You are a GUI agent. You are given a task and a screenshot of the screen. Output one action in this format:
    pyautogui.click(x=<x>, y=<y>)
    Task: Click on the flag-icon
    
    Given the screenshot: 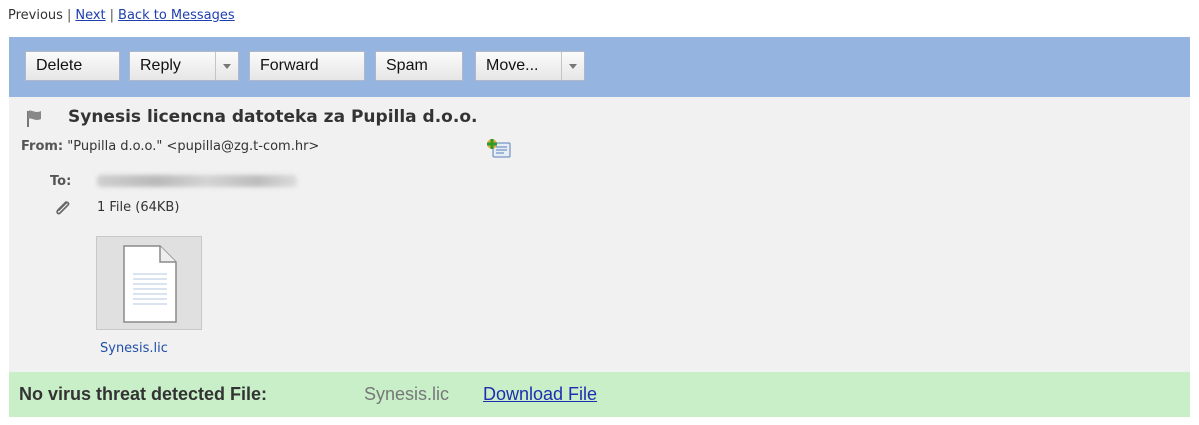 What is the action you would take?
    pyautogui.click(x=34, y=118)
    